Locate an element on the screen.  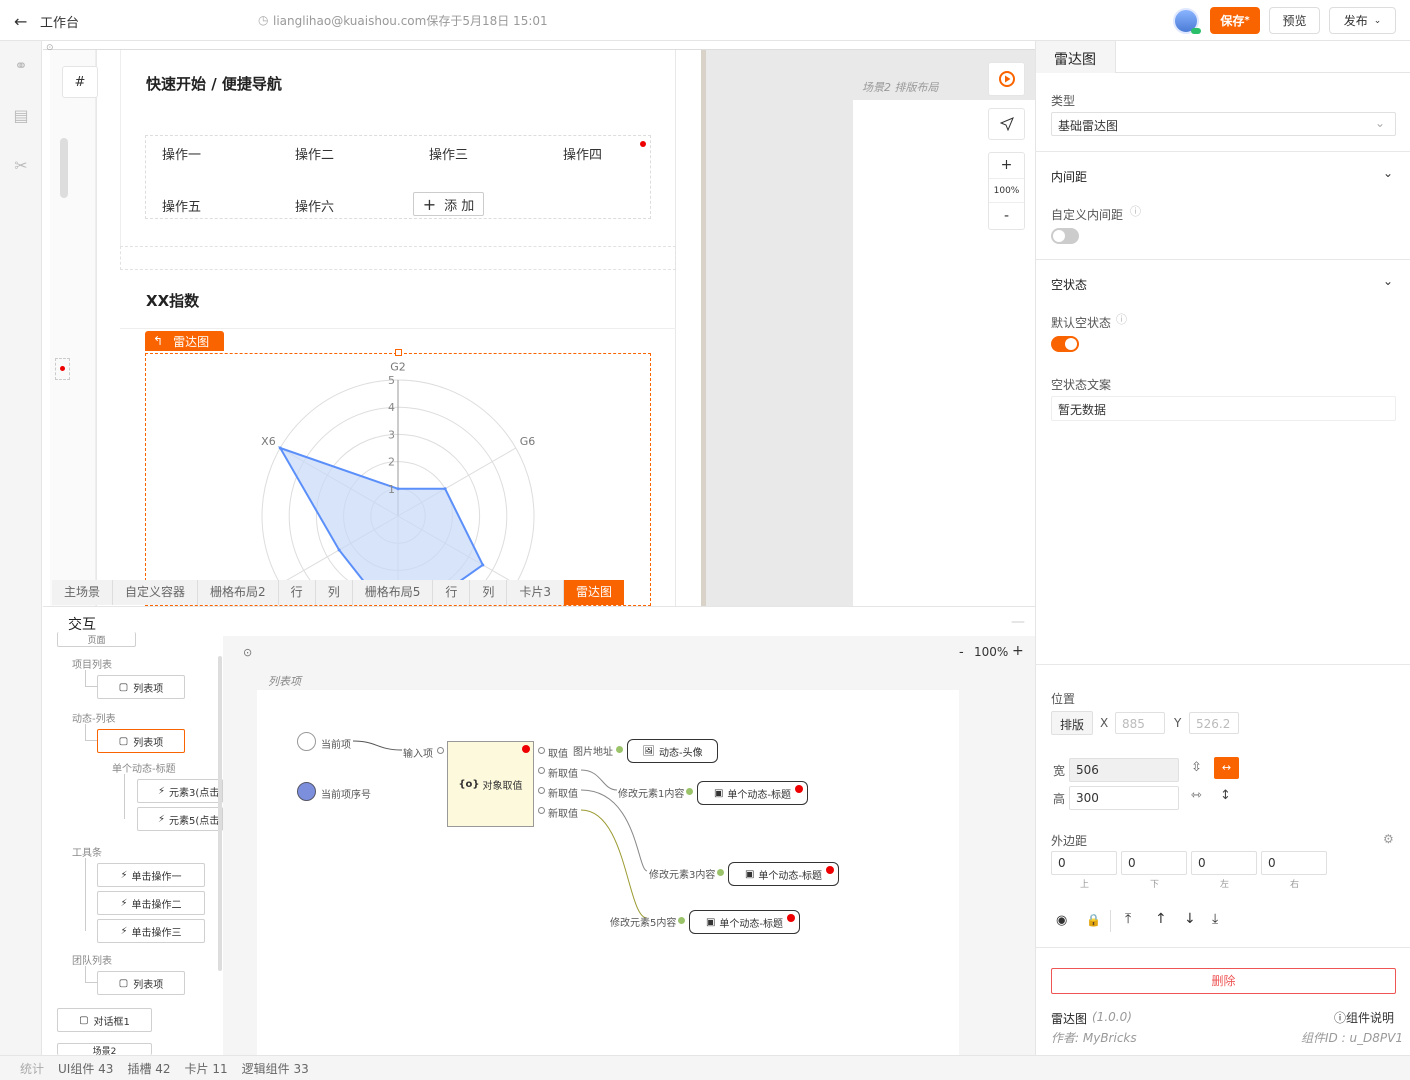
preview-button: 预览 is located at coordinates (1294, 20).